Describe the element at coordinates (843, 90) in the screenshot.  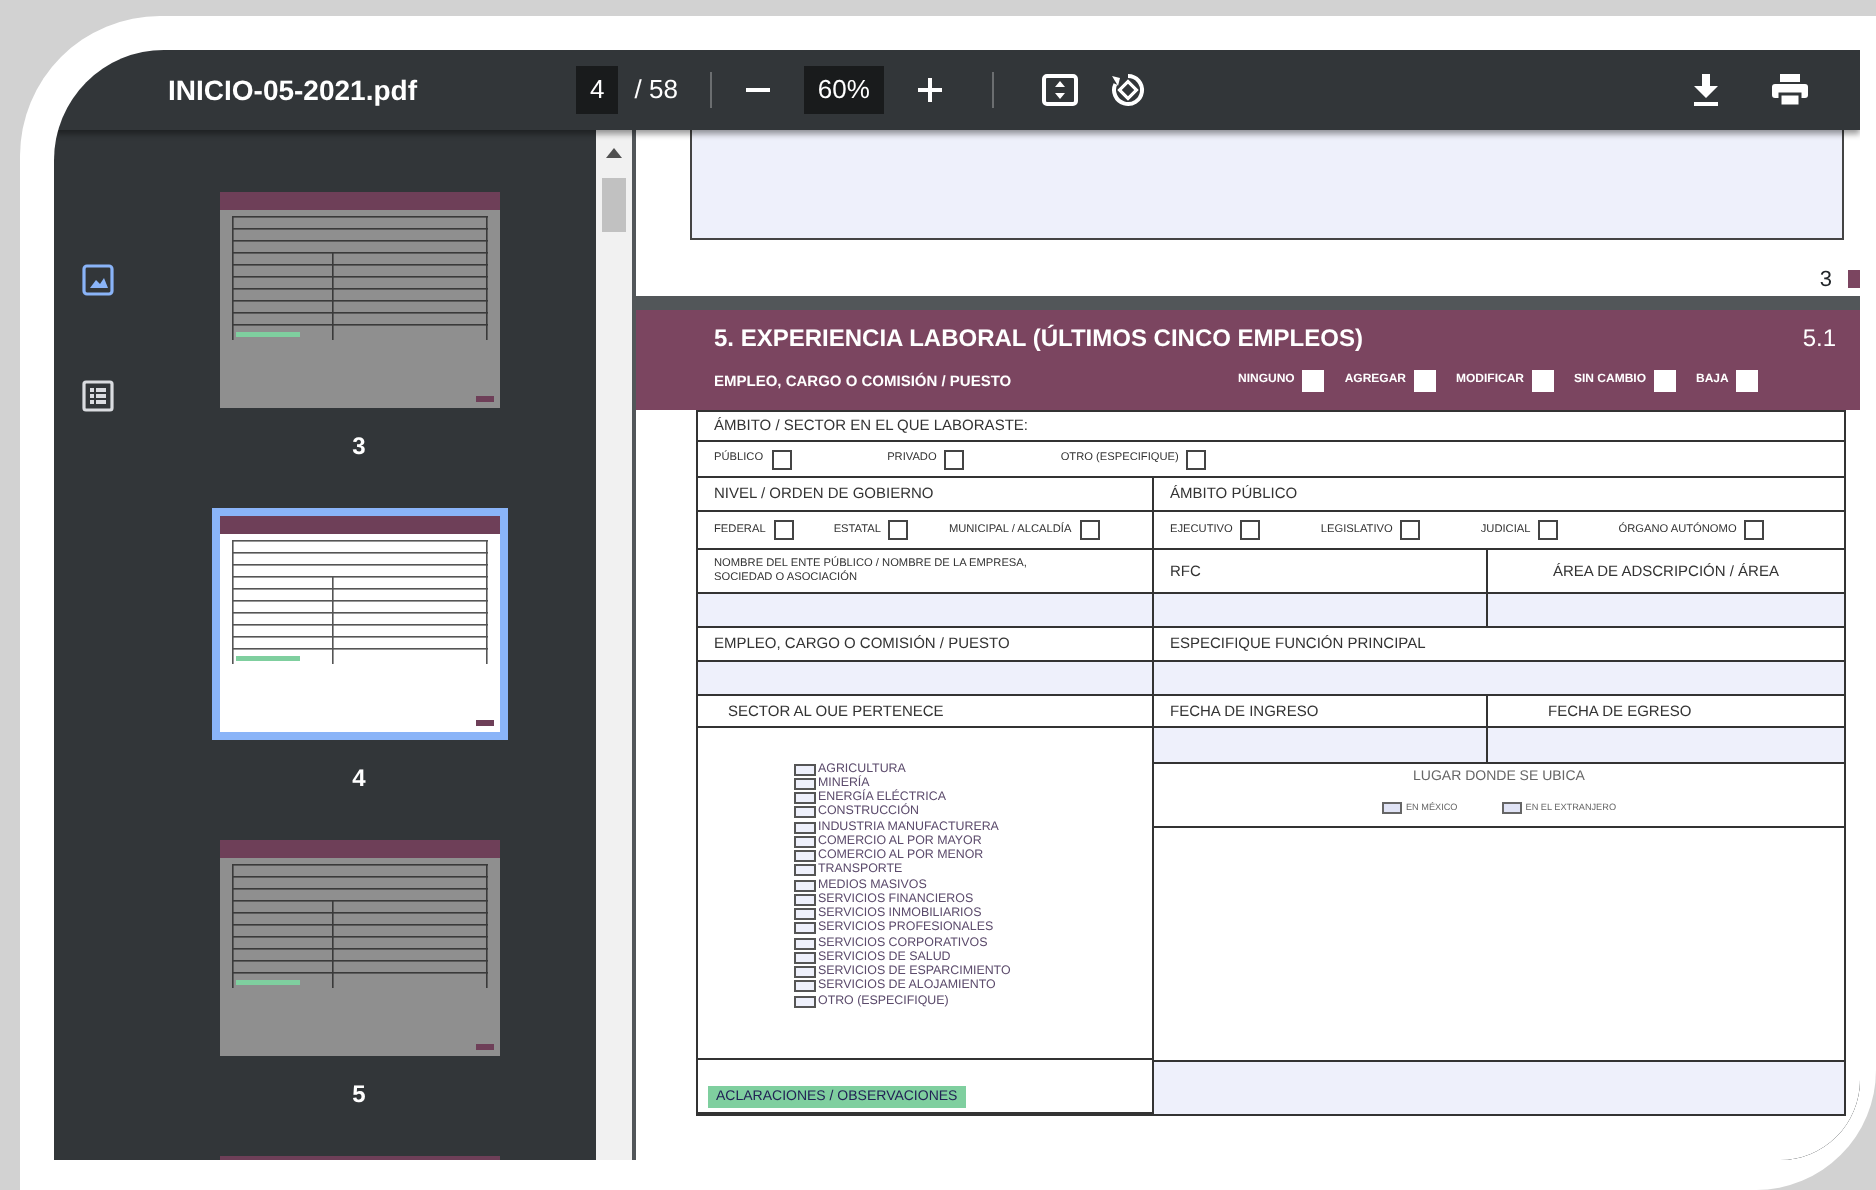
I see `zoom-field: 60%` at that location.